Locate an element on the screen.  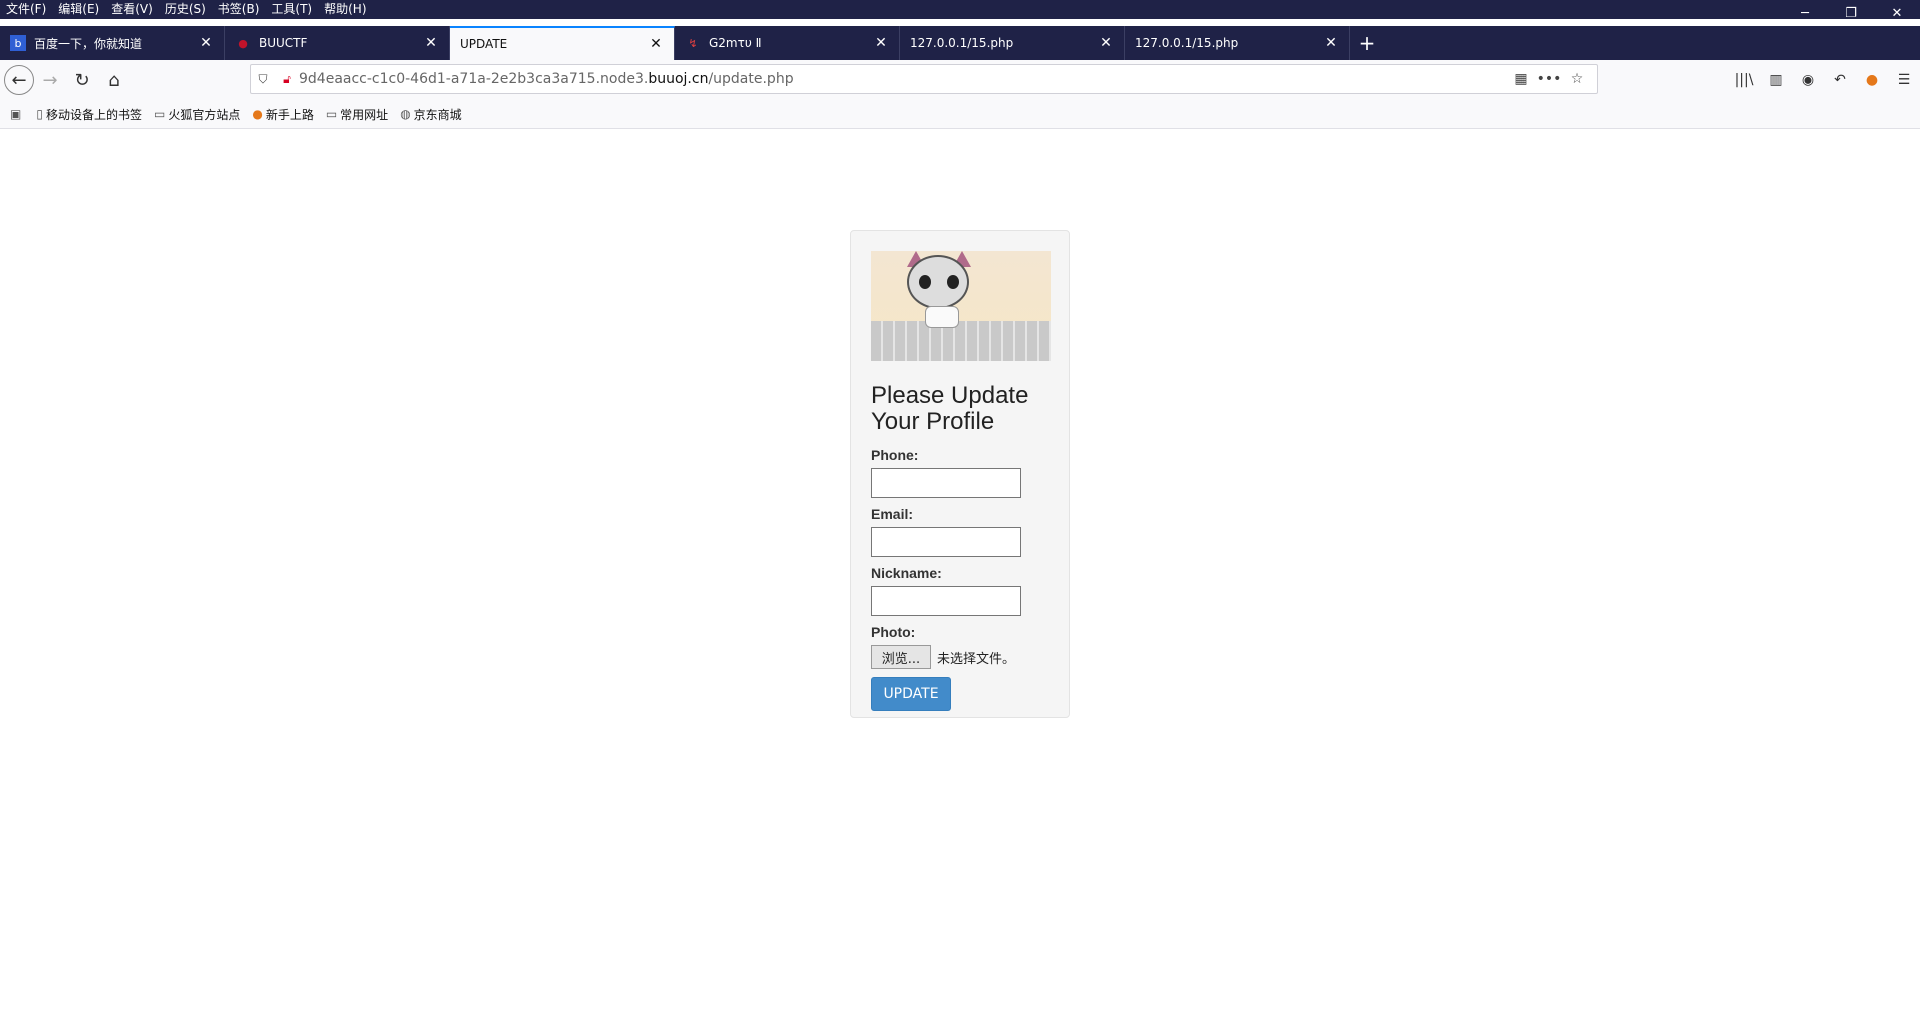
shield-icon: ⛉ is located at coordinates (263, 79).